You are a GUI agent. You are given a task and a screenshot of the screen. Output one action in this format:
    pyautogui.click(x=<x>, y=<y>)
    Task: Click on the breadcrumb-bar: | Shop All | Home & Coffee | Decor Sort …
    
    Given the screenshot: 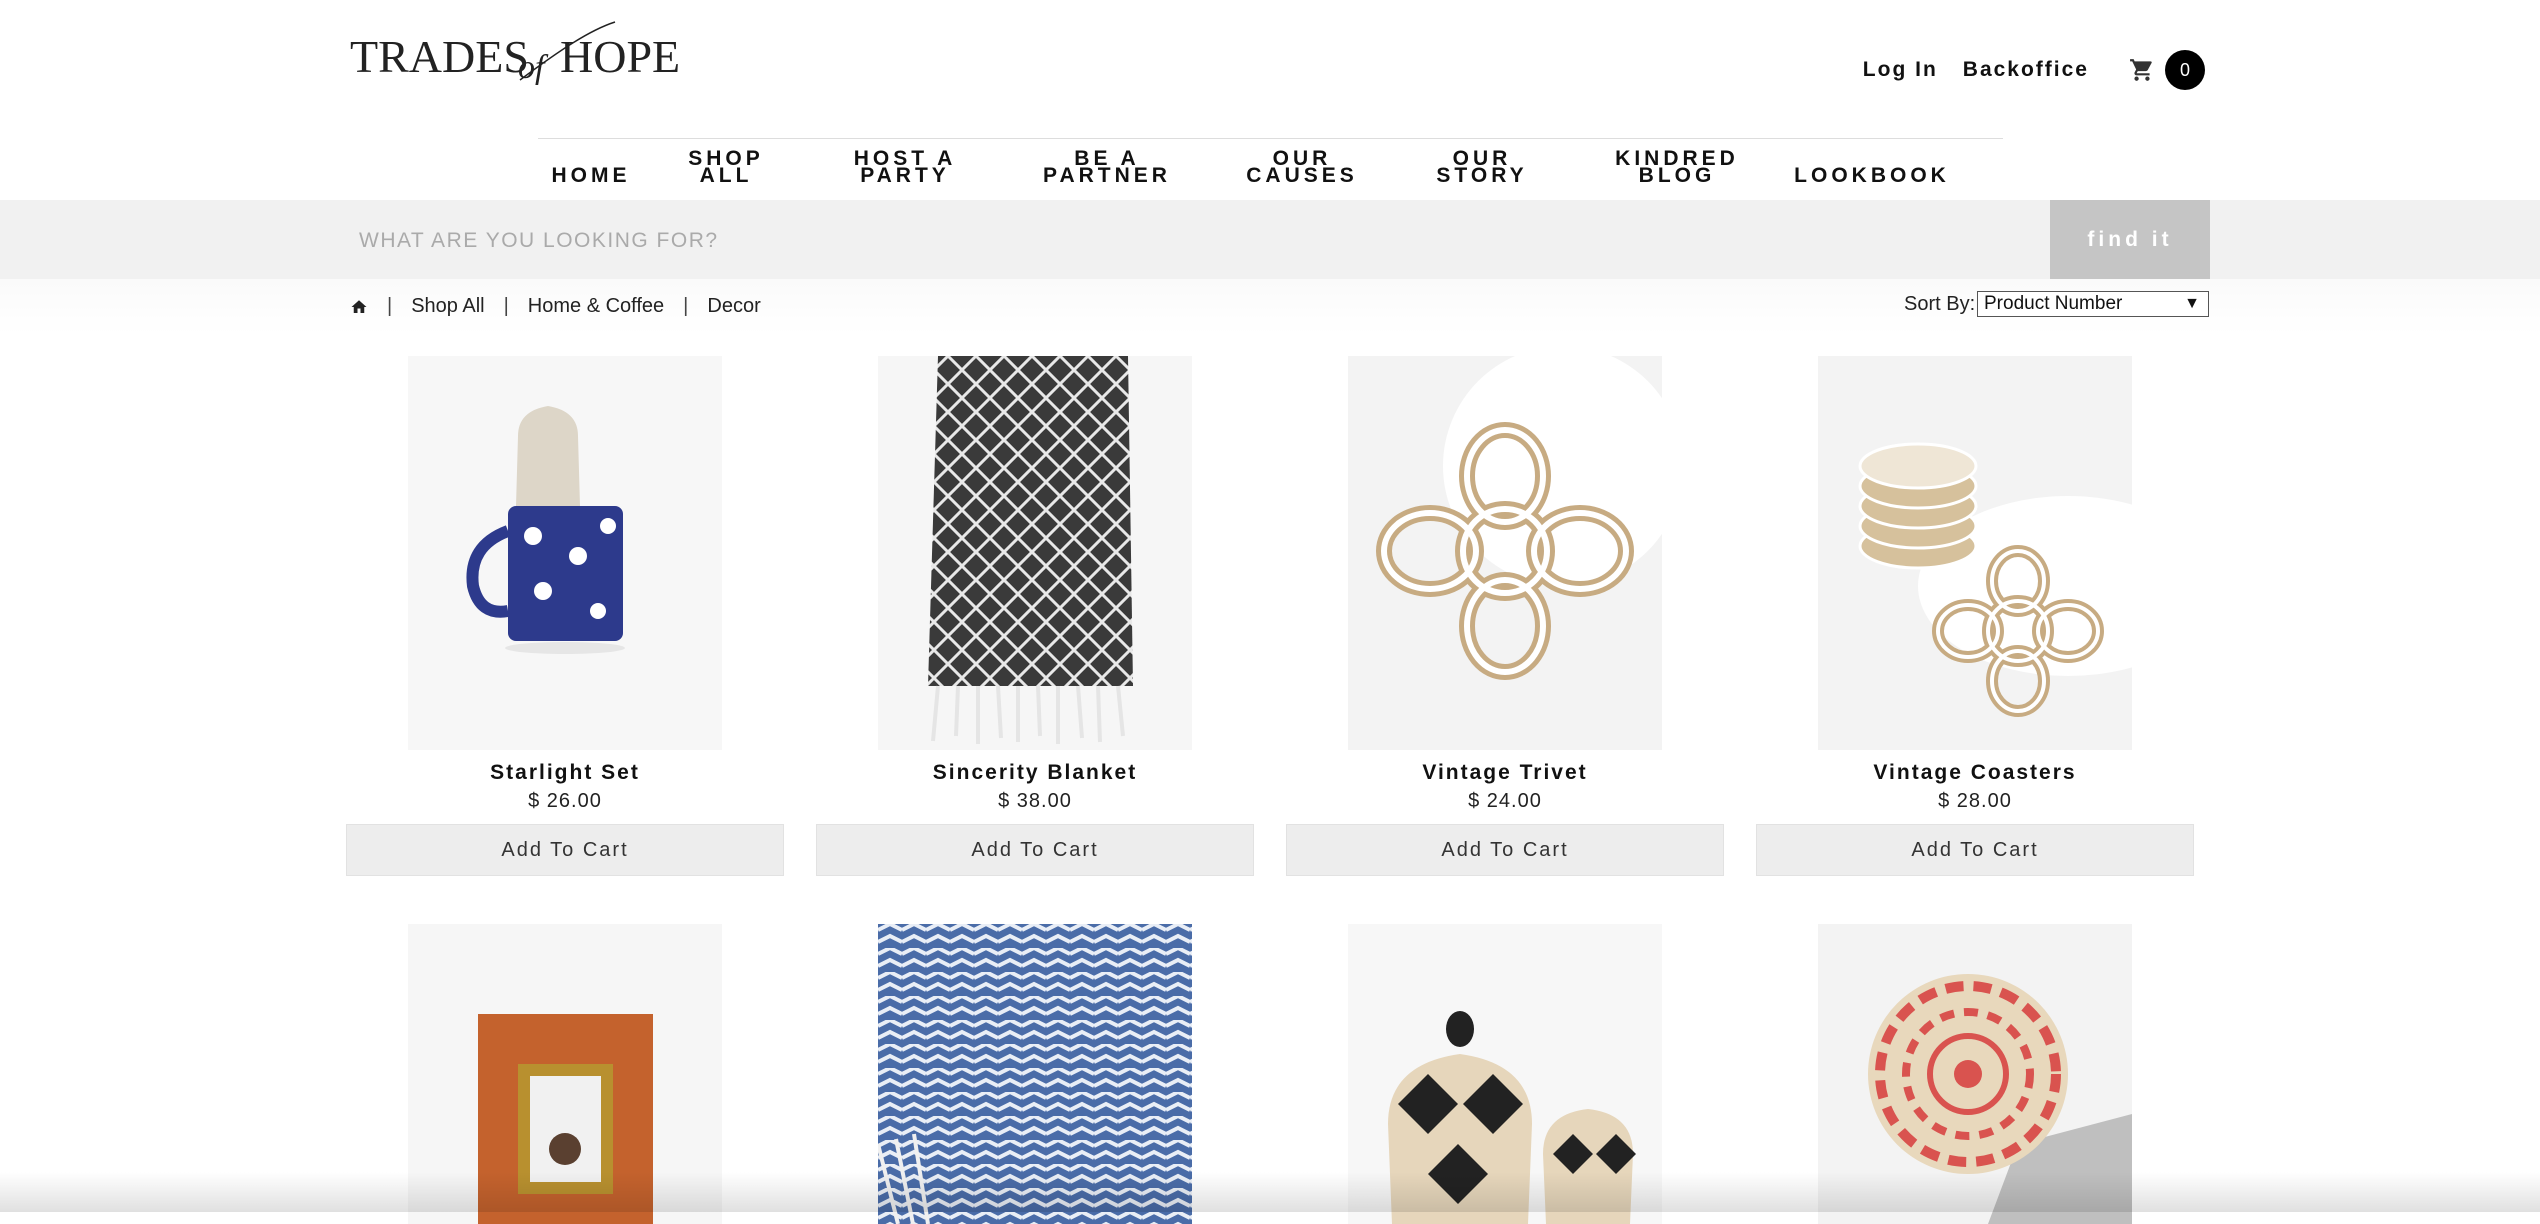 What is the action you would take?
    pyautogui.click(x=1270, y=307)
    